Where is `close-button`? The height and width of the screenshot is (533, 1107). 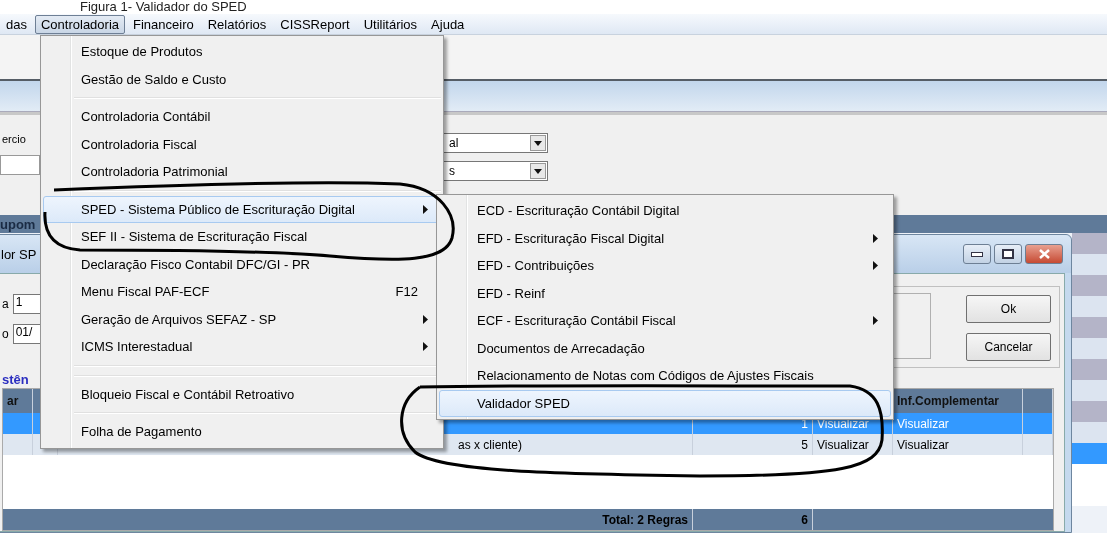 close-button is located at coordinates (1044, 254).